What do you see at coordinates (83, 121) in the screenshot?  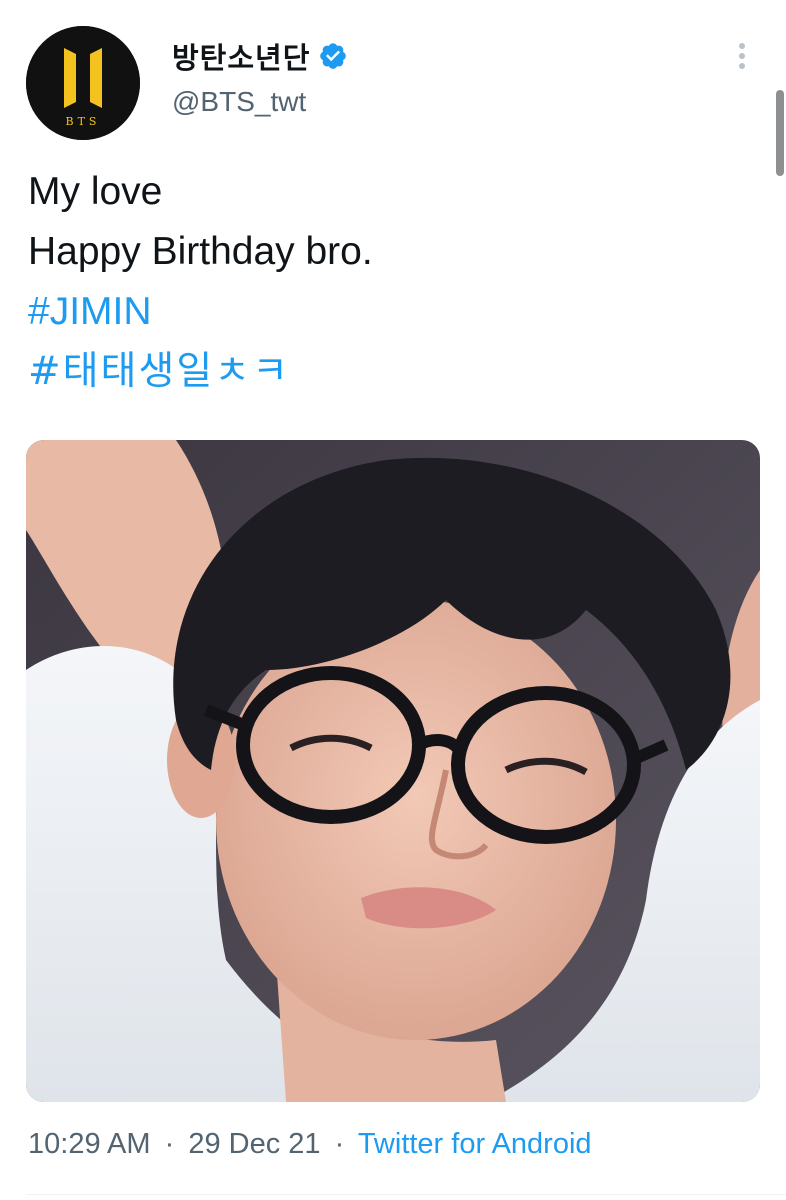 I see `logo-text: BTS` at bounding box center [83, 121].